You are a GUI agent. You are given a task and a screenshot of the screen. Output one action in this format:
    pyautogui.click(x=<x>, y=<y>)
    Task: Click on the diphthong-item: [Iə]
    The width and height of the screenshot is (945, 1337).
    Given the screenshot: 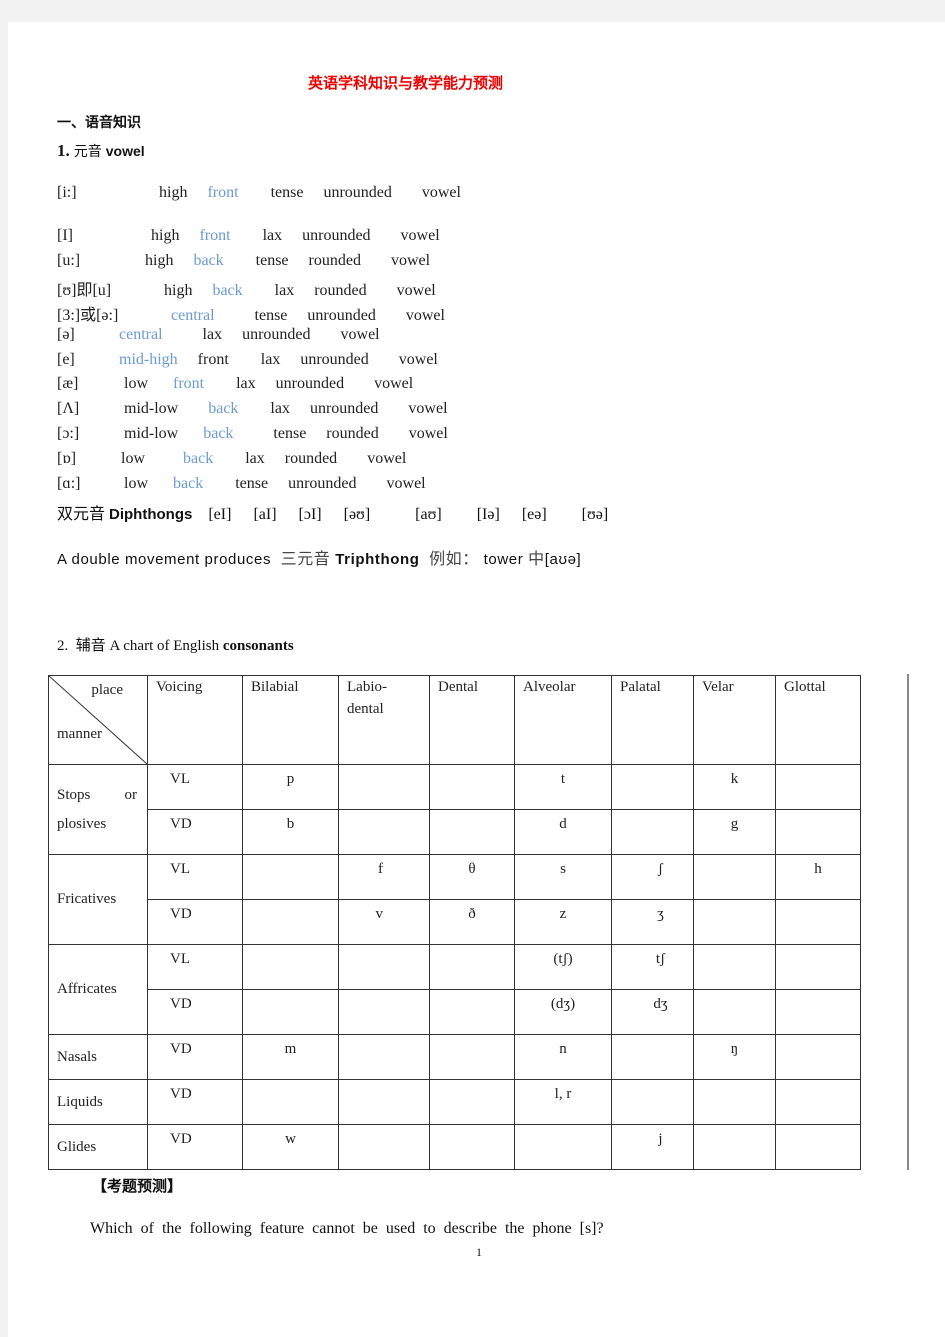 What is the action you would take?
    pyautogui.click(x=488, y=514)
    